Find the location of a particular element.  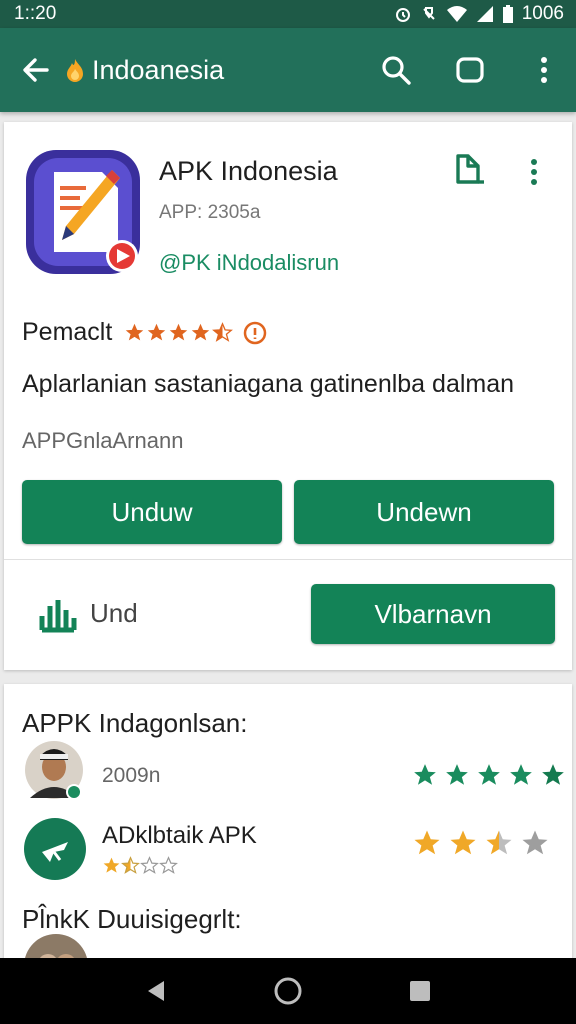

alarm-icon is located at coordinates (402, 15).